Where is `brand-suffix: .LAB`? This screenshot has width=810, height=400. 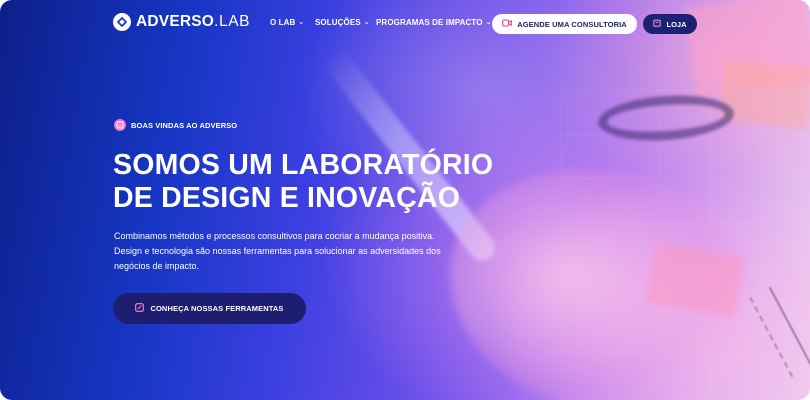
brand-suffix: .LAB is located at coordinates (232, 21).